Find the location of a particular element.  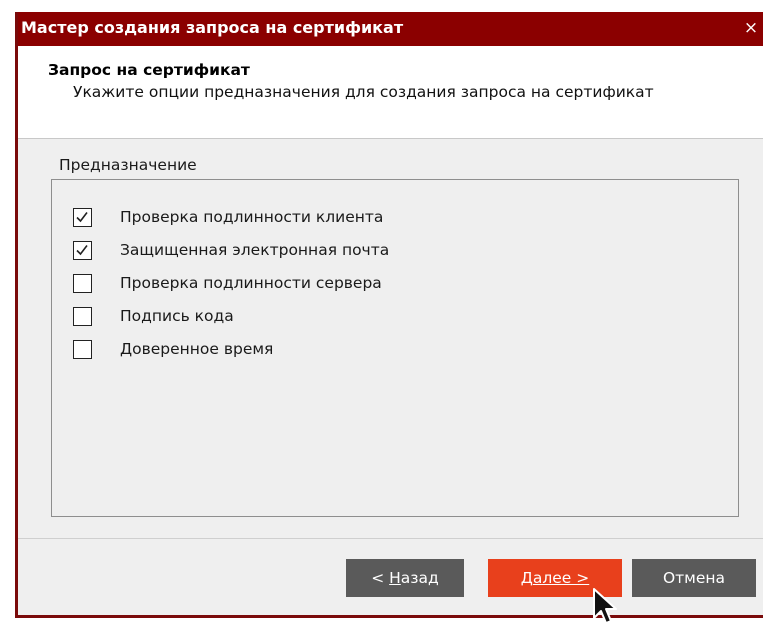

purpose-item-client-auth: Проверка подлинности клиента is located at coordinates (228, 217).